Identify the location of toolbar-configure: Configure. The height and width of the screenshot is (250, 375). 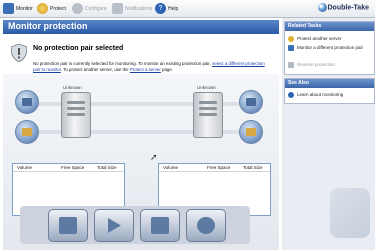
(89, 8).